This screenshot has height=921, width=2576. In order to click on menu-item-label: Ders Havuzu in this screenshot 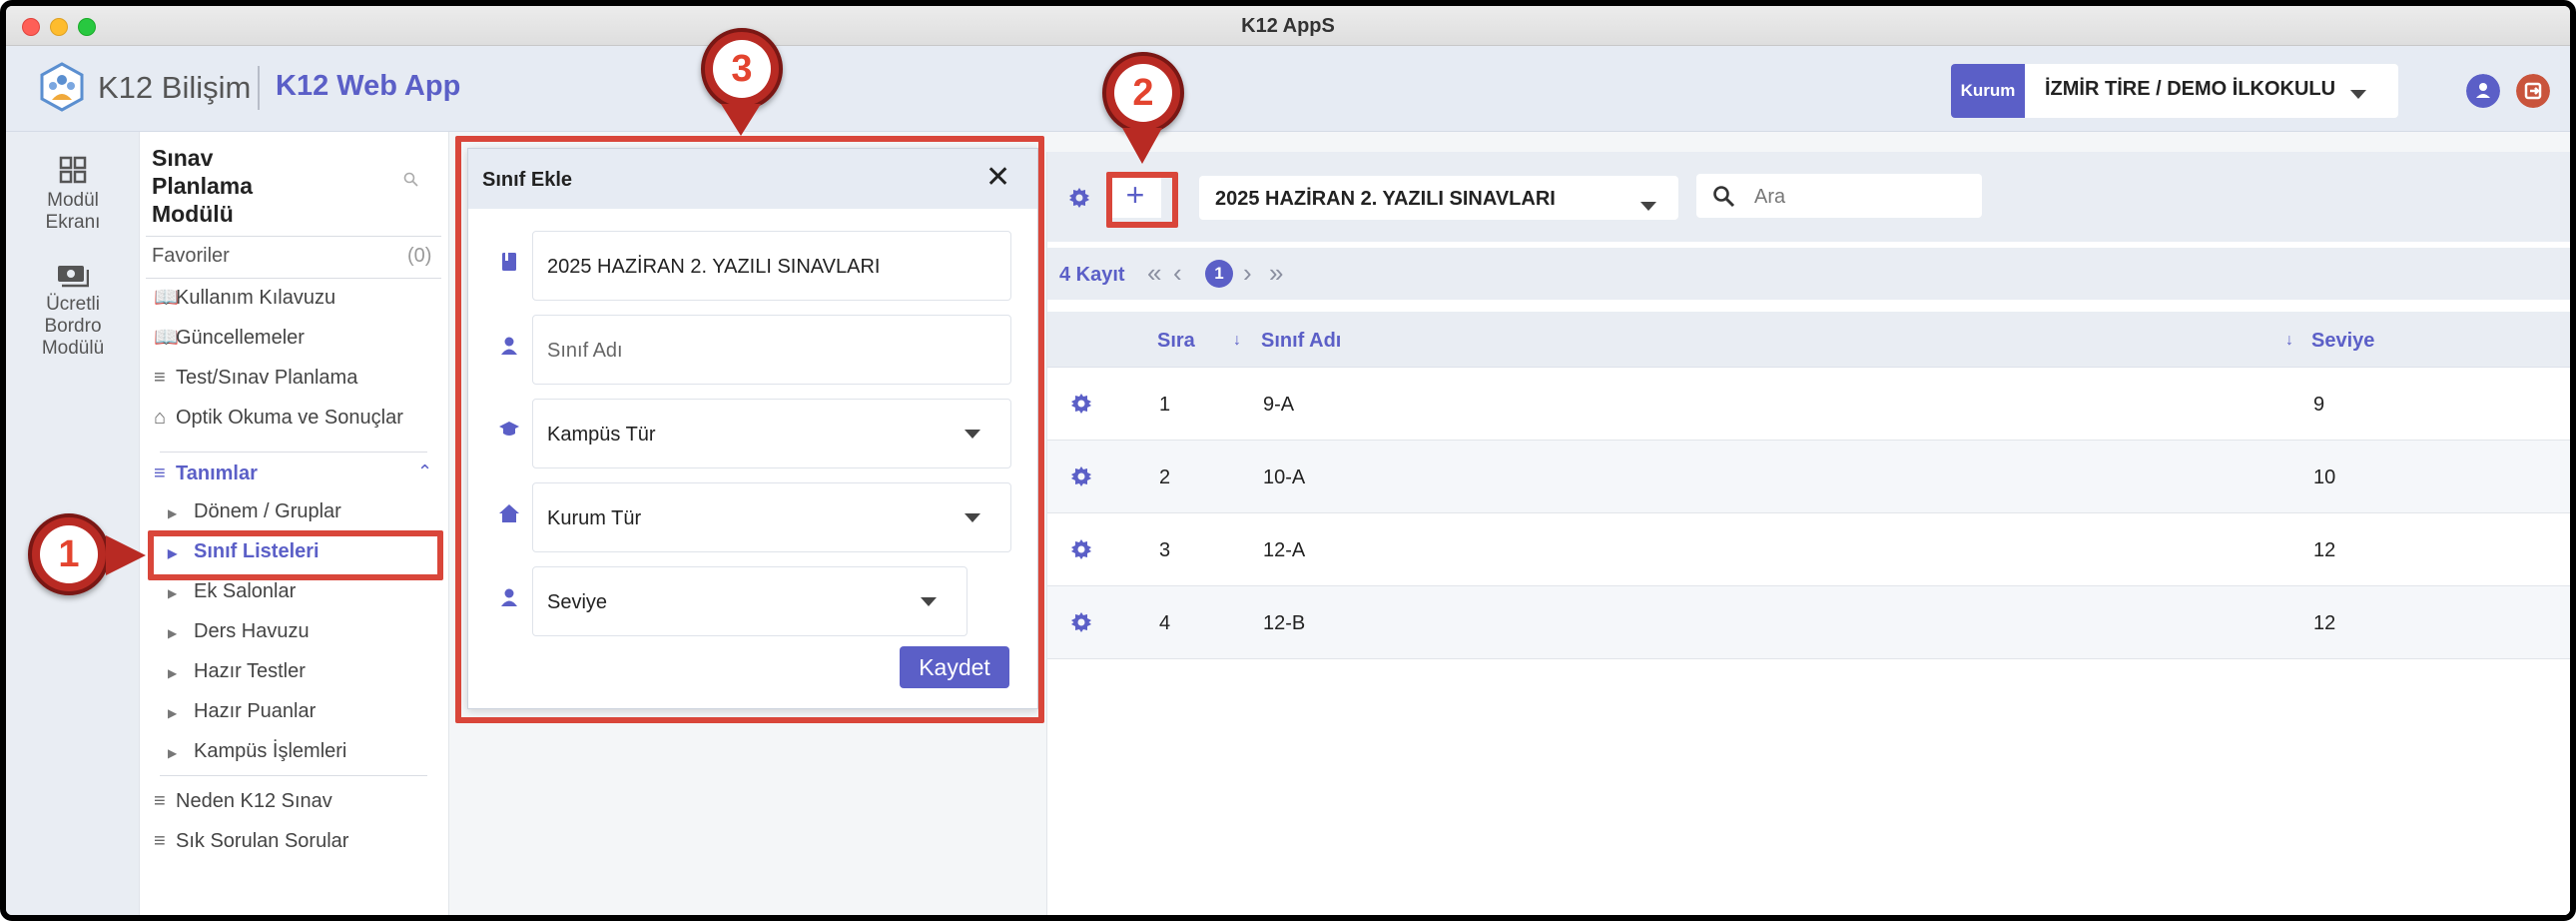, I will do `click(252, 631)`.